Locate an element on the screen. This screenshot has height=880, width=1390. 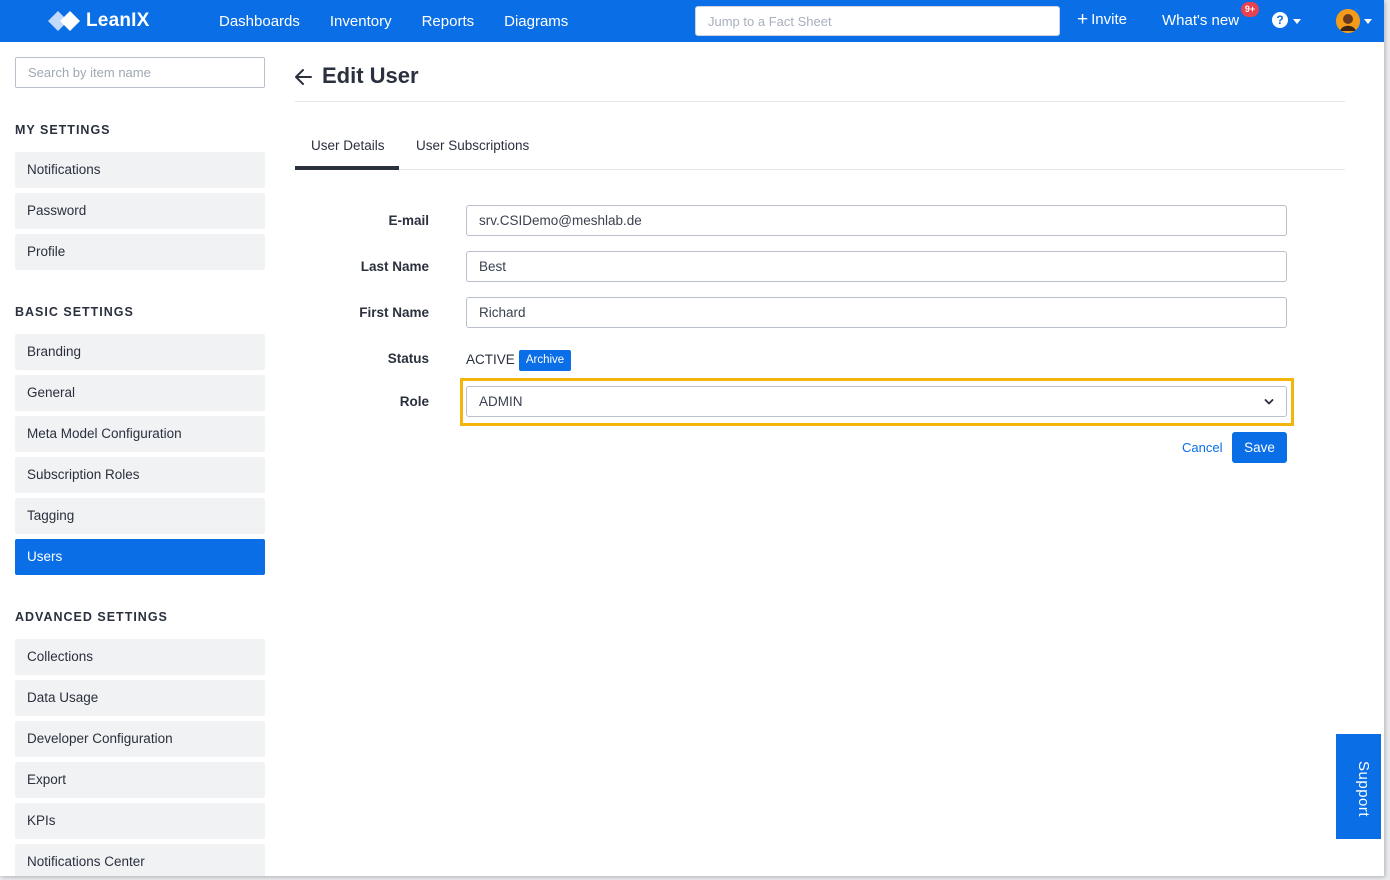
sidebar-item-notifications: Notifications is located at coordinates (140, 170).